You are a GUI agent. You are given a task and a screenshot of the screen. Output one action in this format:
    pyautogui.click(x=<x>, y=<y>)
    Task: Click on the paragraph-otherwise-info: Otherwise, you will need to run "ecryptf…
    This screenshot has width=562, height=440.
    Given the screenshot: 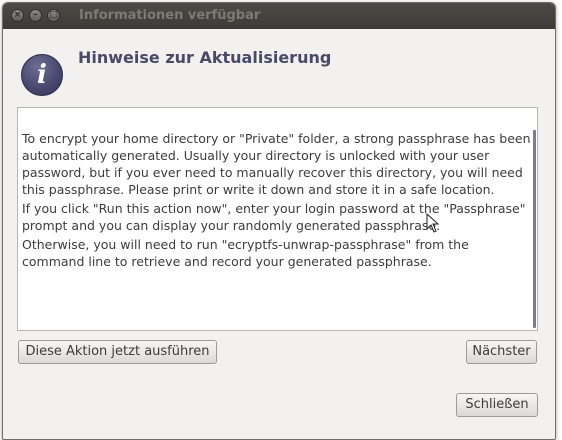 What is the action you would take?
    pyautogui.click(x=245, y=253)
    